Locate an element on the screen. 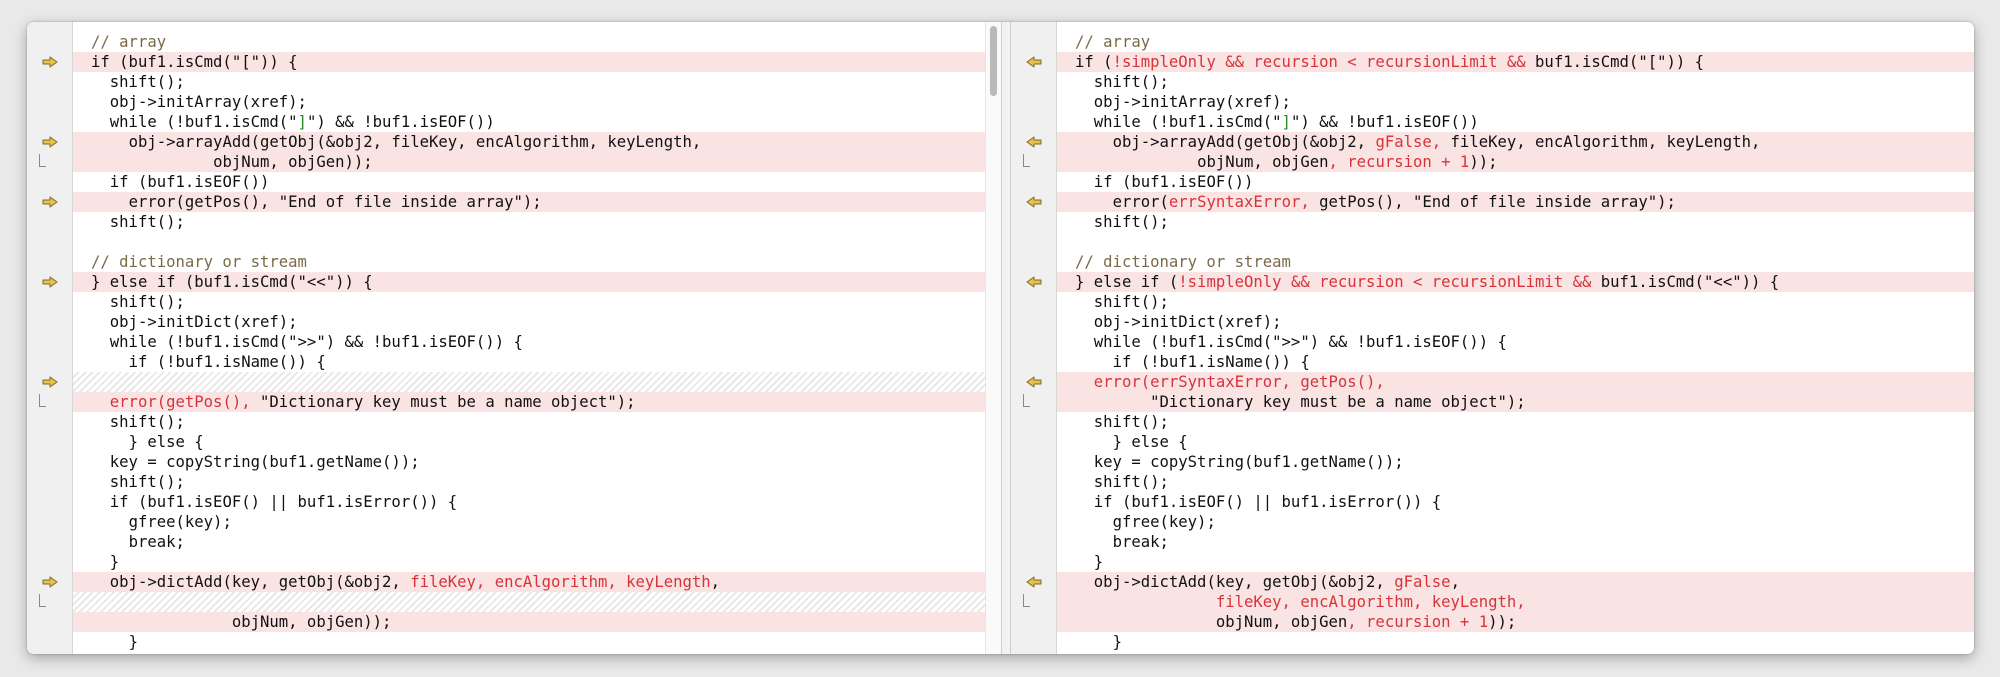  code-text: // dictionary or stream is located at coordinates (529, 262).